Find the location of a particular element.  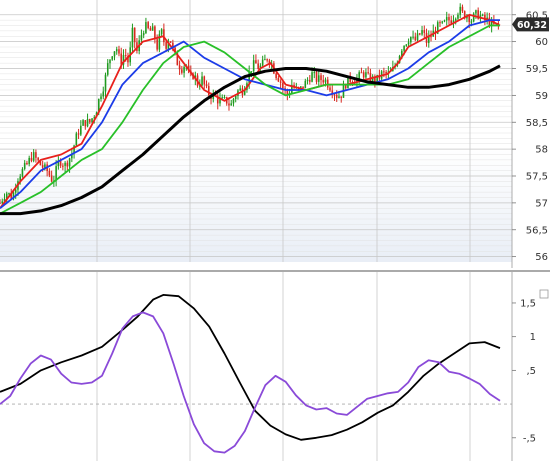

price-tick-label: 56,5 is located at coordinates (537, 230).